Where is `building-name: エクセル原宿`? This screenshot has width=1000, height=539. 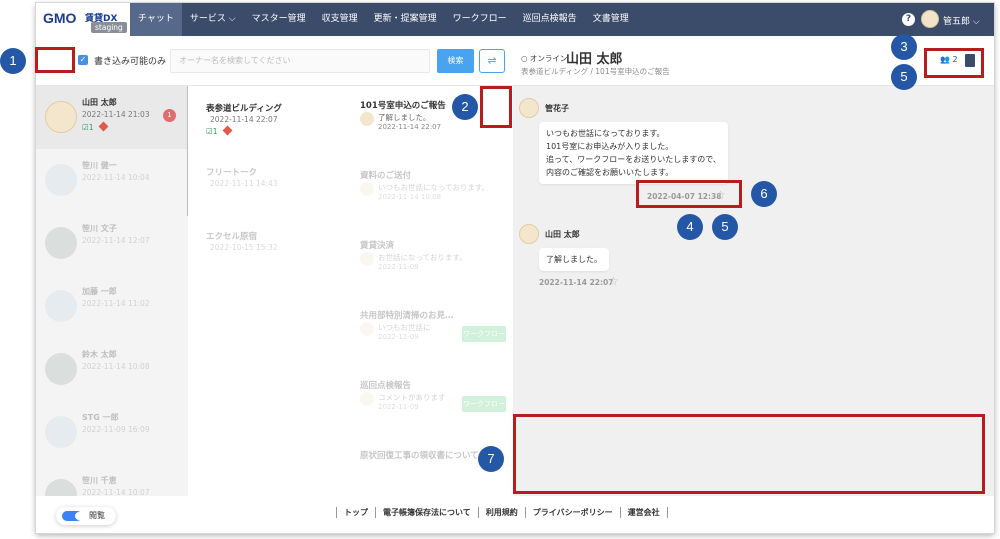
building-name: エクセル原宿 is located at coordinates (232, 237).